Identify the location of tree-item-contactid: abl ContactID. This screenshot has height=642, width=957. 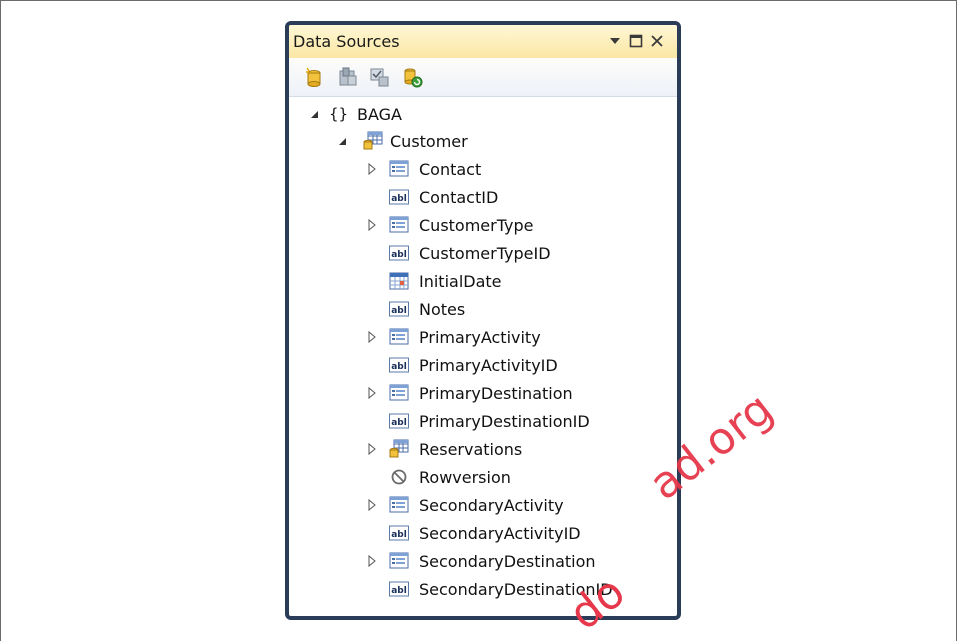
(479, 197).